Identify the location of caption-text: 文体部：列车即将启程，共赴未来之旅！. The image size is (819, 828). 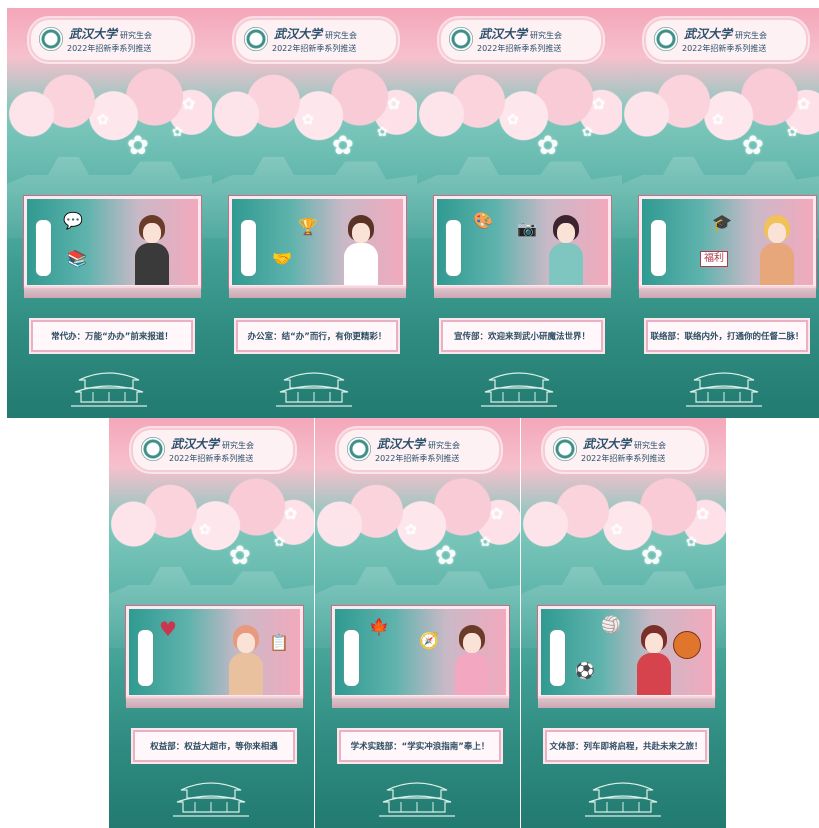
(626, 747).